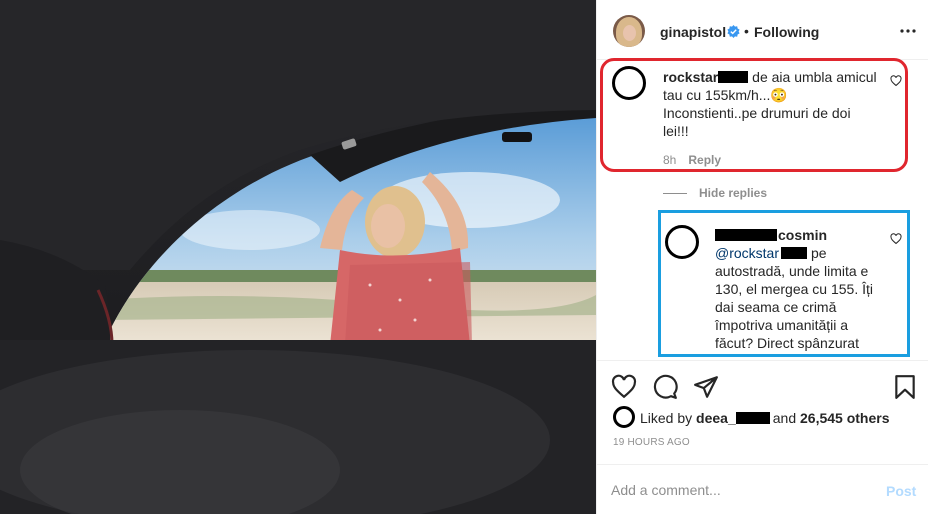 The width and height of the screenshot is (928, 514). I want to click on comment-like-heart-icon, so click(896, 81).